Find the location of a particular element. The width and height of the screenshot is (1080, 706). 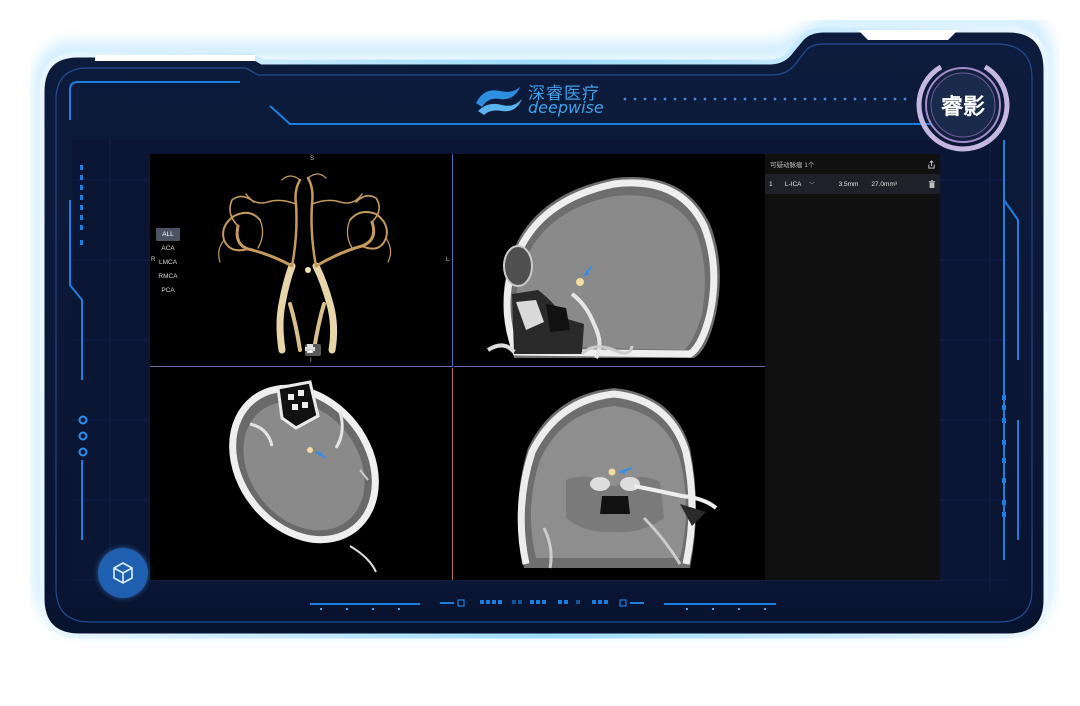

orient-left: R is located at coordinates (153, 260).